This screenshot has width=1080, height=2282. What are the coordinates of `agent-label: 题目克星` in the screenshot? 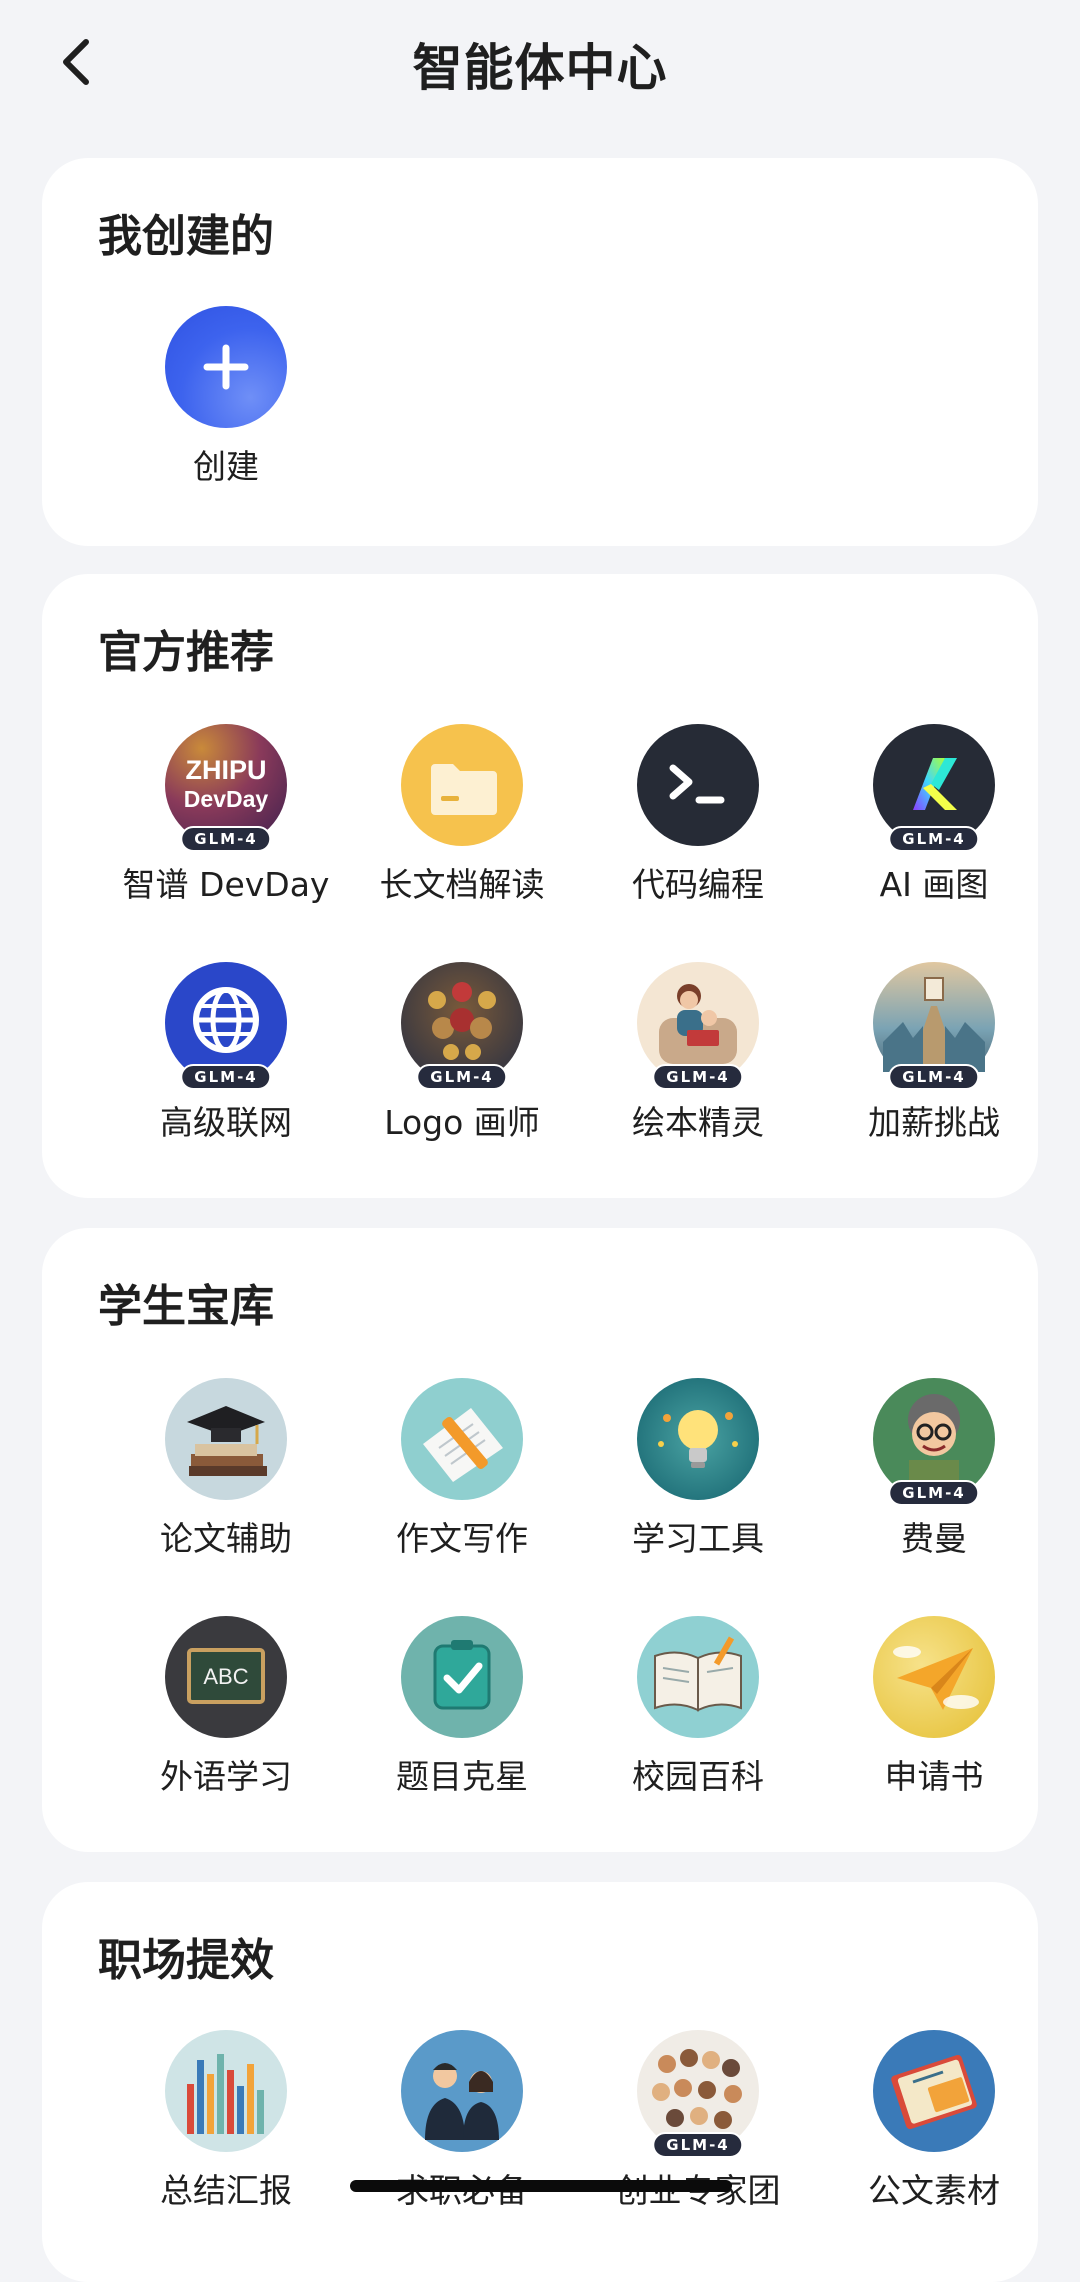 It's located at (462, 1776).